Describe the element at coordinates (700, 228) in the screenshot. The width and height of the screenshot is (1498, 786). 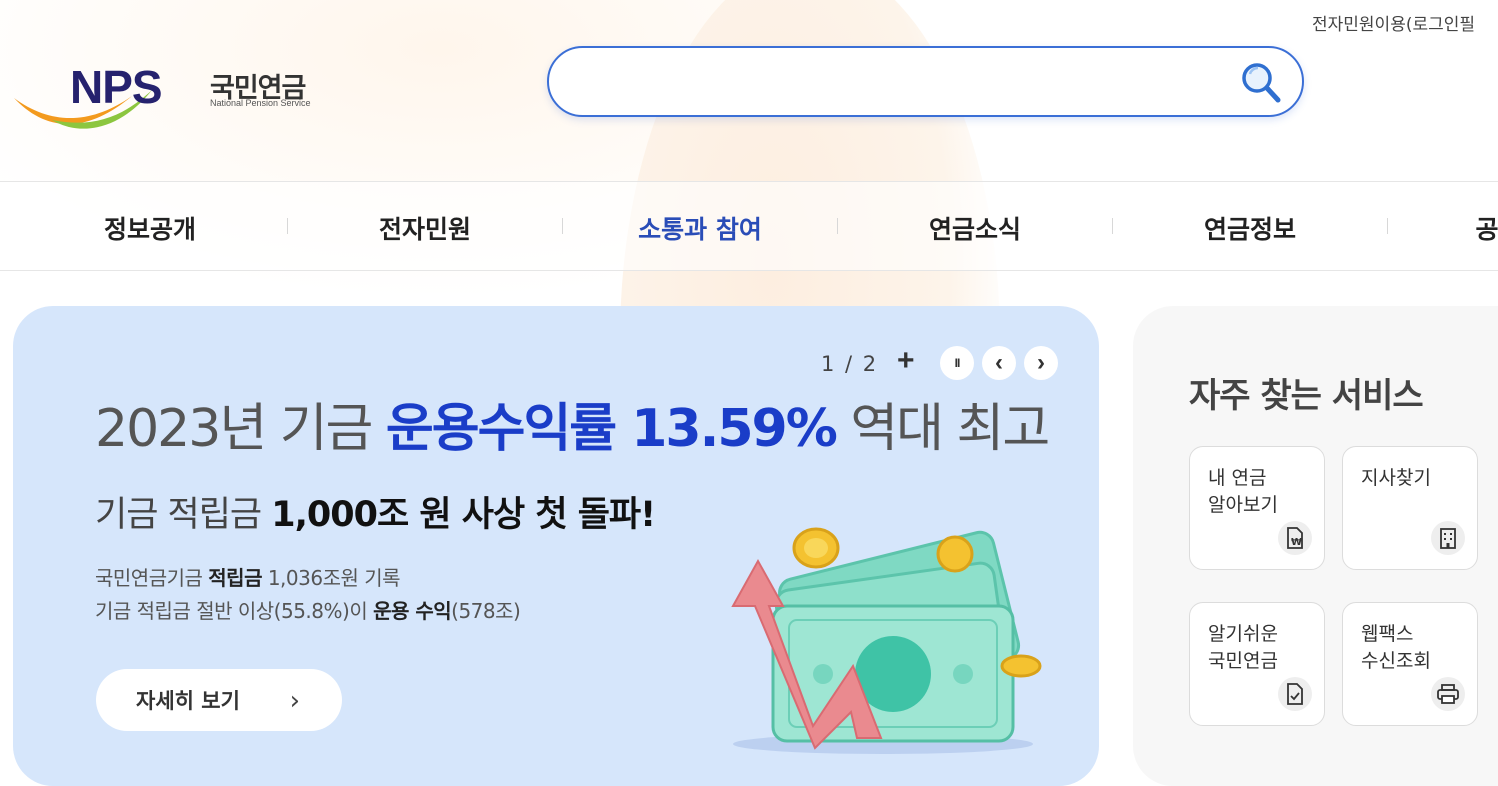
I see `nav-item-communication: 소통과 참여` at that location.